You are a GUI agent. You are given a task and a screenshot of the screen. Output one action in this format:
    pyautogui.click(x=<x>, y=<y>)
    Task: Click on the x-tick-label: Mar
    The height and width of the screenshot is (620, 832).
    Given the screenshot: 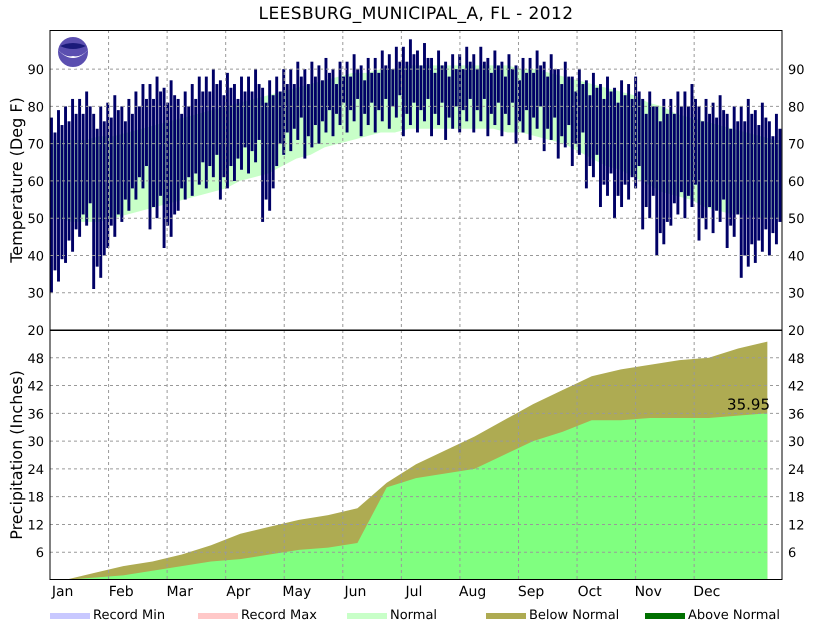 What is the action you would take?
    pyautogui.click(x=179, y=592)
    